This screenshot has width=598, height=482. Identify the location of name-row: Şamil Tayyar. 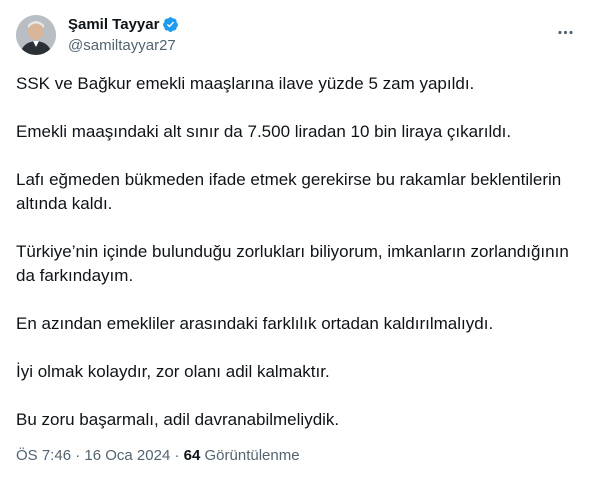
(123, 25).